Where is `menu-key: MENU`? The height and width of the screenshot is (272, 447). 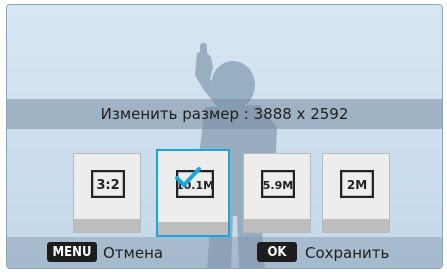 menu-key: MENU is located at coordinates (72, 252).